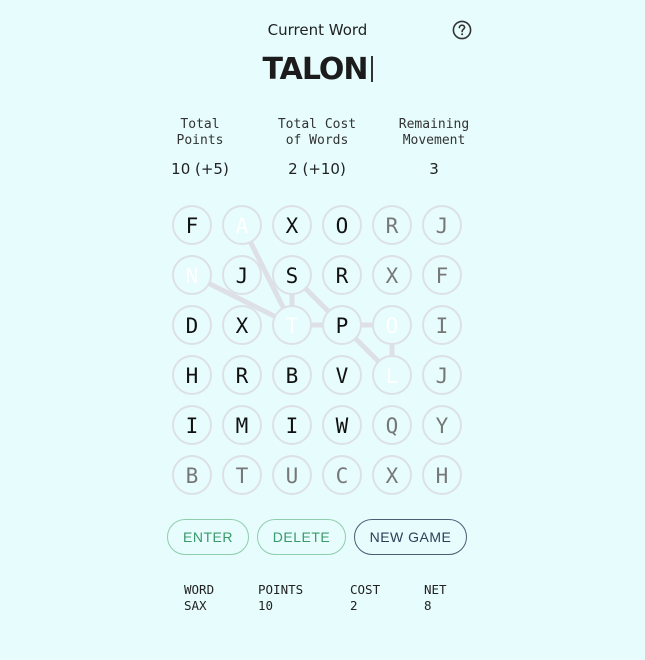  Describe the element at coordinates (410, 537) in the screenshot. I see `new-game-button: NEW GAME` at that location.